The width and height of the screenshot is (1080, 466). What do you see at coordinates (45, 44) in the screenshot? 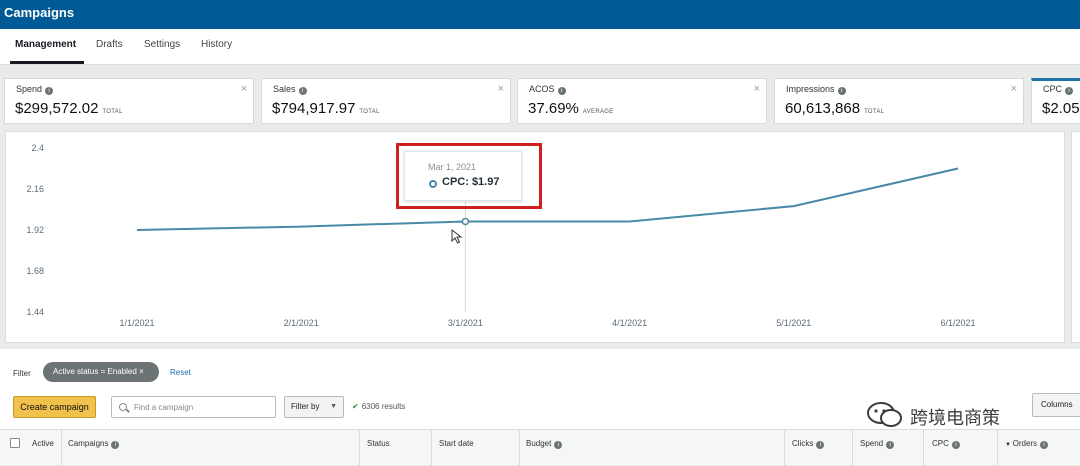
I see `tab-management: Management` at bounding box center [45, 44].